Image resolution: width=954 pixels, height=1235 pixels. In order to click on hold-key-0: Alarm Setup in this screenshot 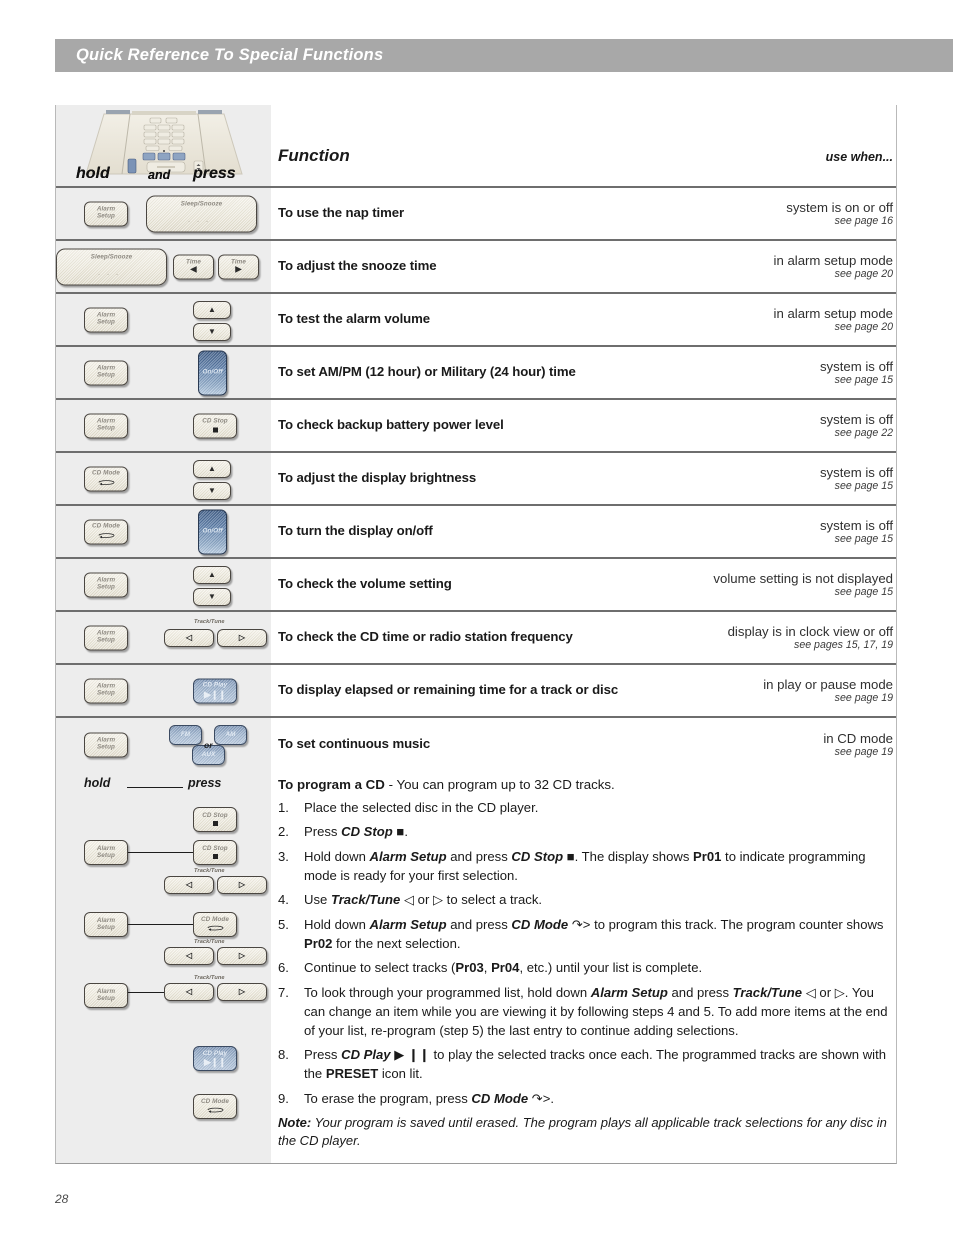, I will do `click(106, 213)`.